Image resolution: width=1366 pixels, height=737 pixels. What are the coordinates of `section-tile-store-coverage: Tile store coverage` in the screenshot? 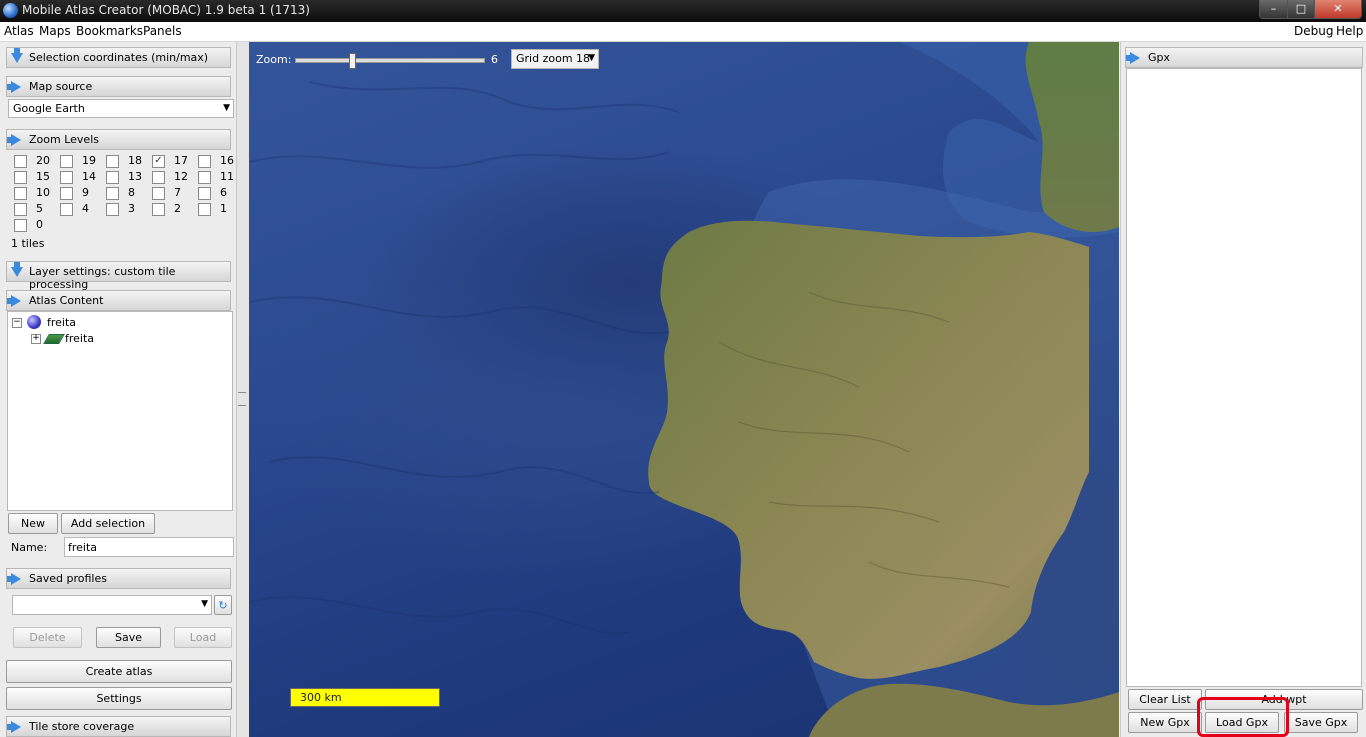 It's located at (118, 726).